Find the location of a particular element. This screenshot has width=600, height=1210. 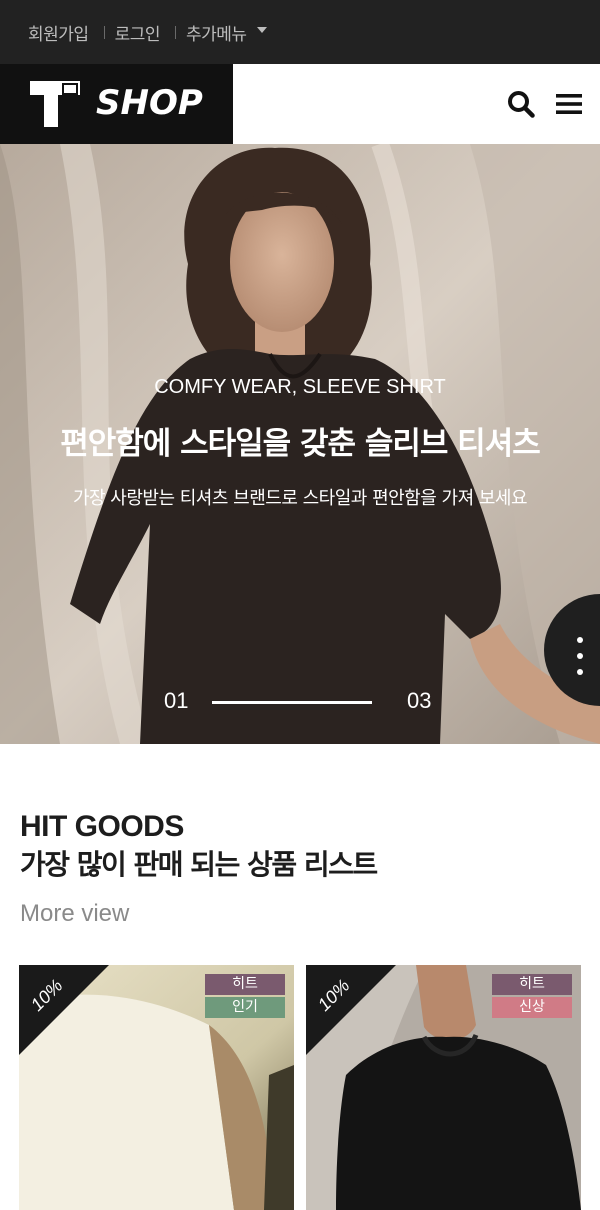

slide-progress-fill is located at coordinates (292, 702).